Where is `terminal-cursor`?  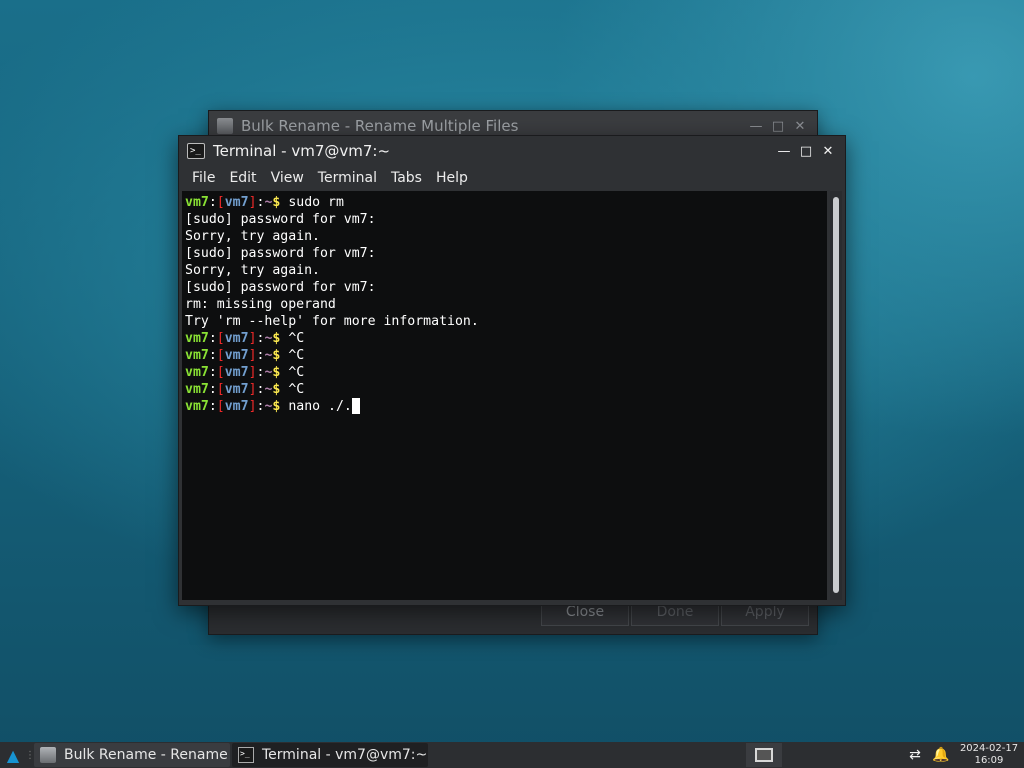 terminal-cursor is located at coordinates (355, 406).